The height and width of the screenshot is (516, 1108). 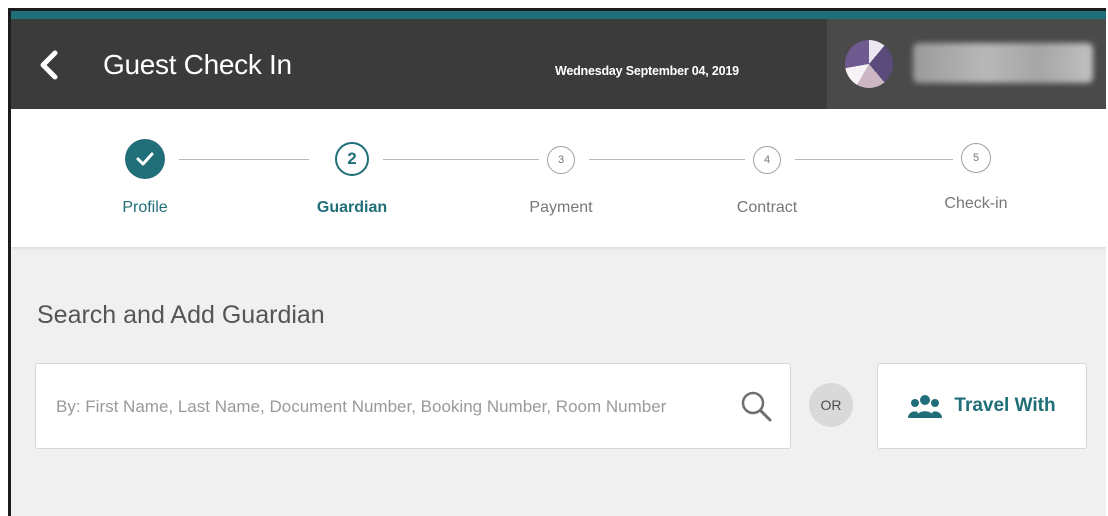 What do you see at coordinates (197, 64) in the screenshot?
I see `page-title: Guest Check In` at bounding box center [197, 64].